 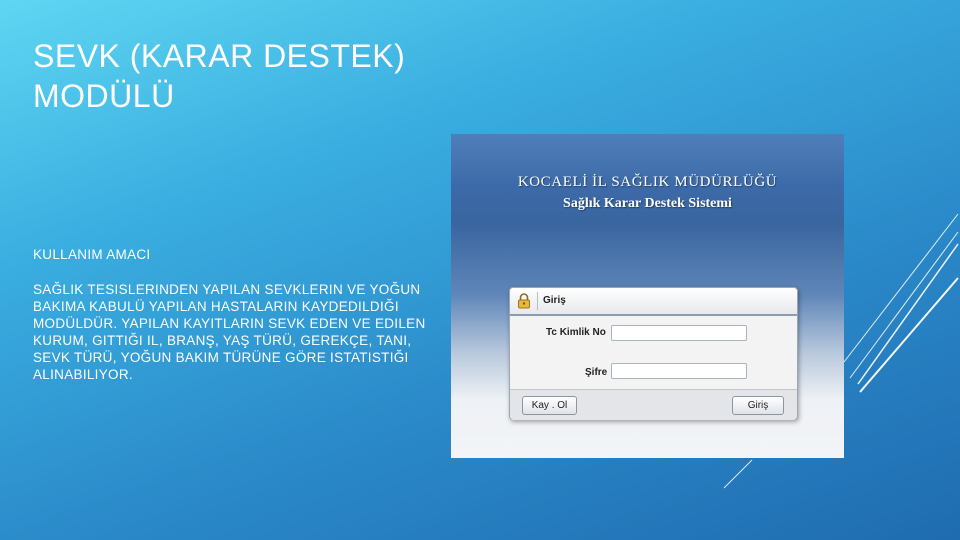 What do you see at coordinates (248, 76) in the screenshot?
I see `slide-title: SEVK (KARAR DESTEK) MODÜLÜ` at bounding box center [248, 76].